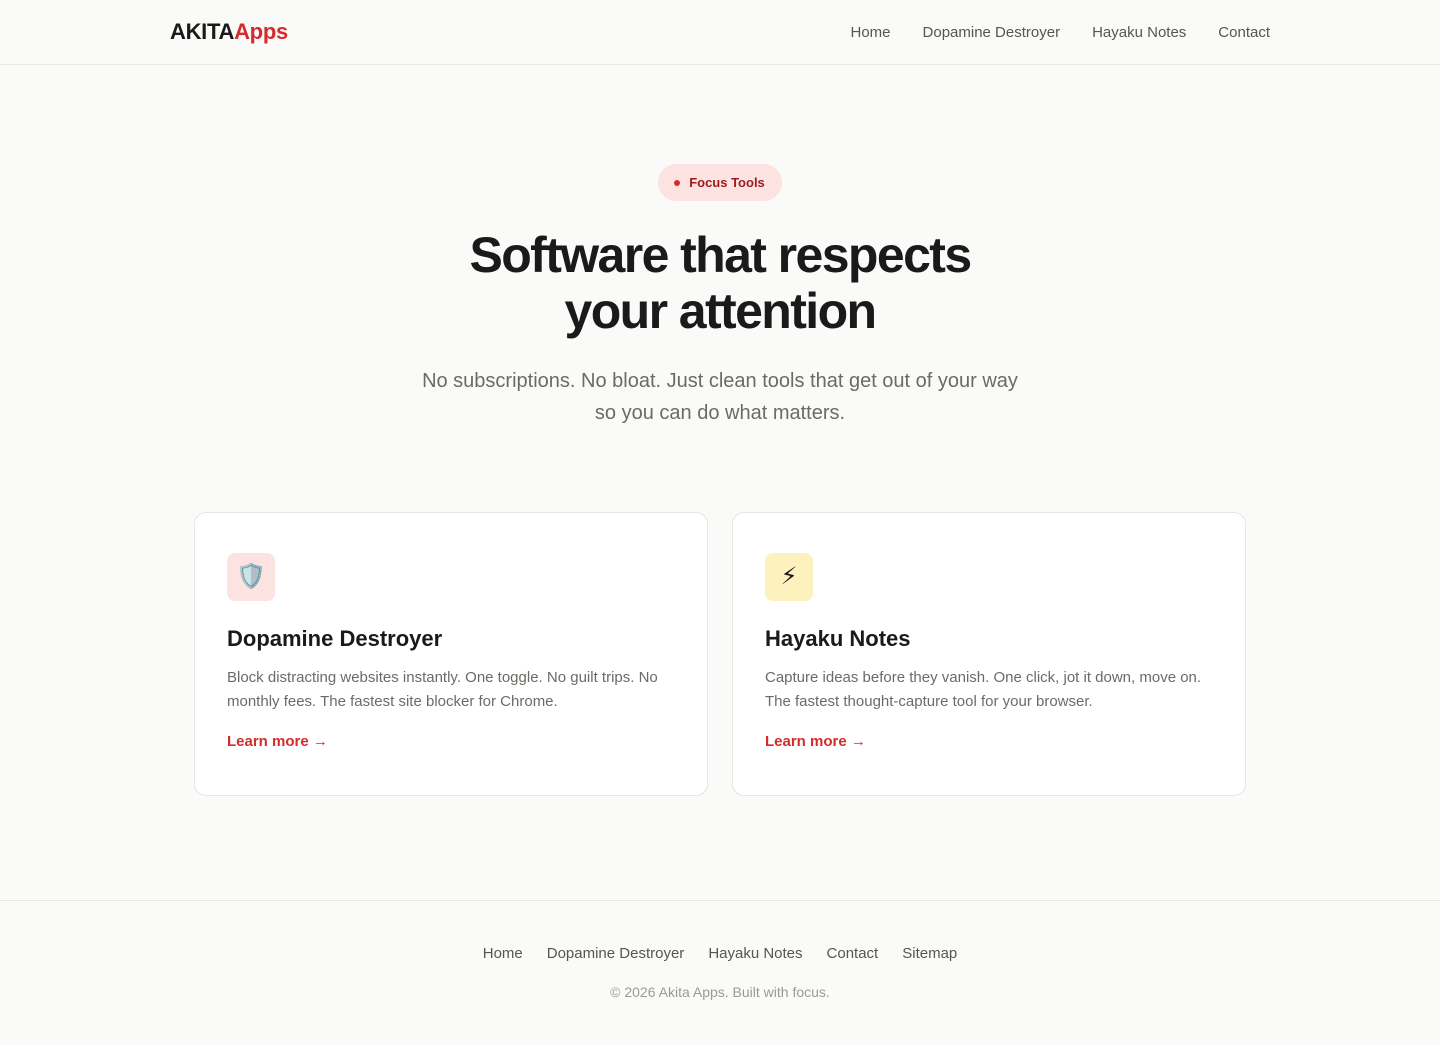 The height and width of the screenshot is (1045, 1440). What do you see at coordinates (871, 32) in the screenshot?
I see `nav-link-home: Home` at bounding box center [871, 32].